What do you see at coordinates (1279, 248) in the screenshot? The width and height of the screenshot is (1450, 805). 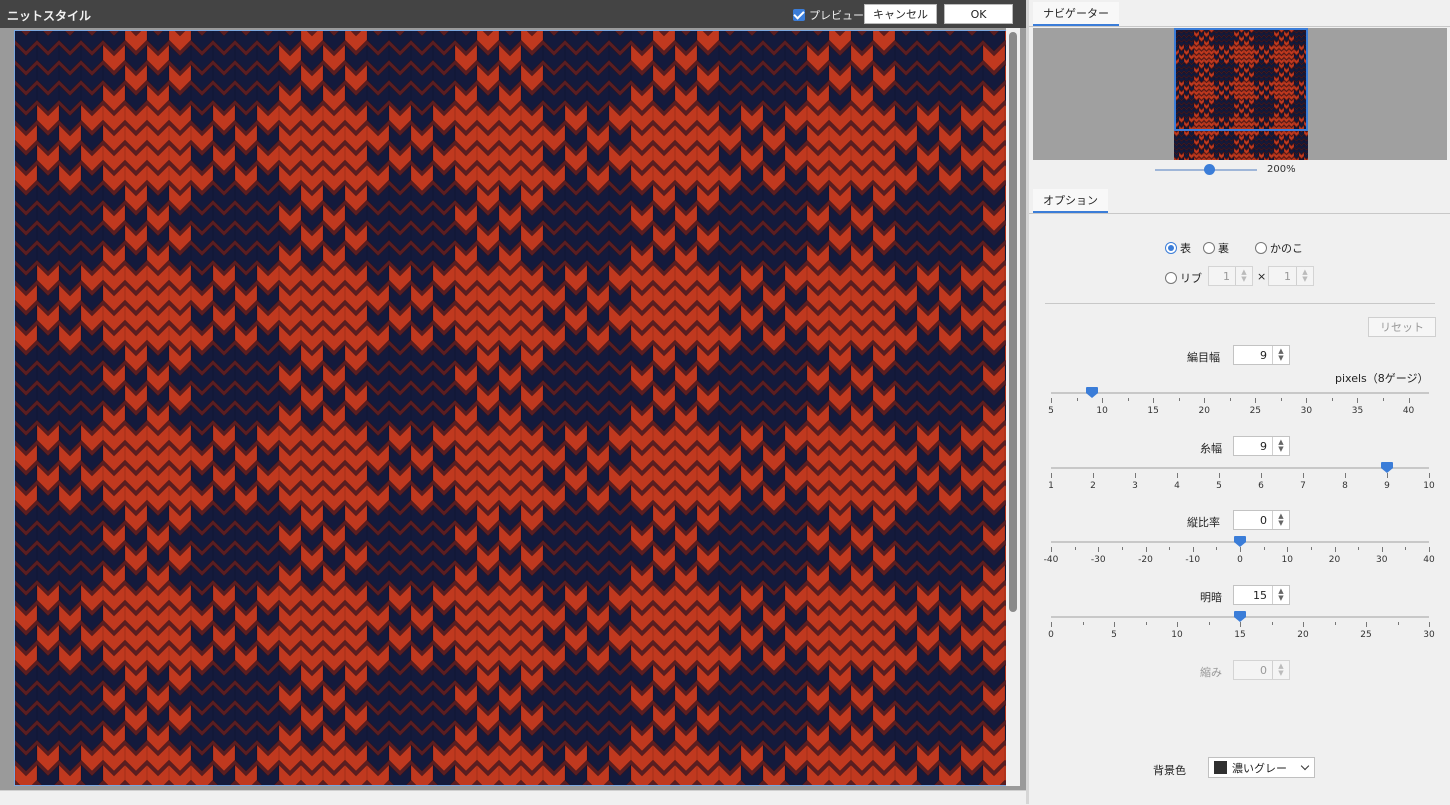 I see `radio-kanoko: かのこ` at bounding box center [1279, 248].